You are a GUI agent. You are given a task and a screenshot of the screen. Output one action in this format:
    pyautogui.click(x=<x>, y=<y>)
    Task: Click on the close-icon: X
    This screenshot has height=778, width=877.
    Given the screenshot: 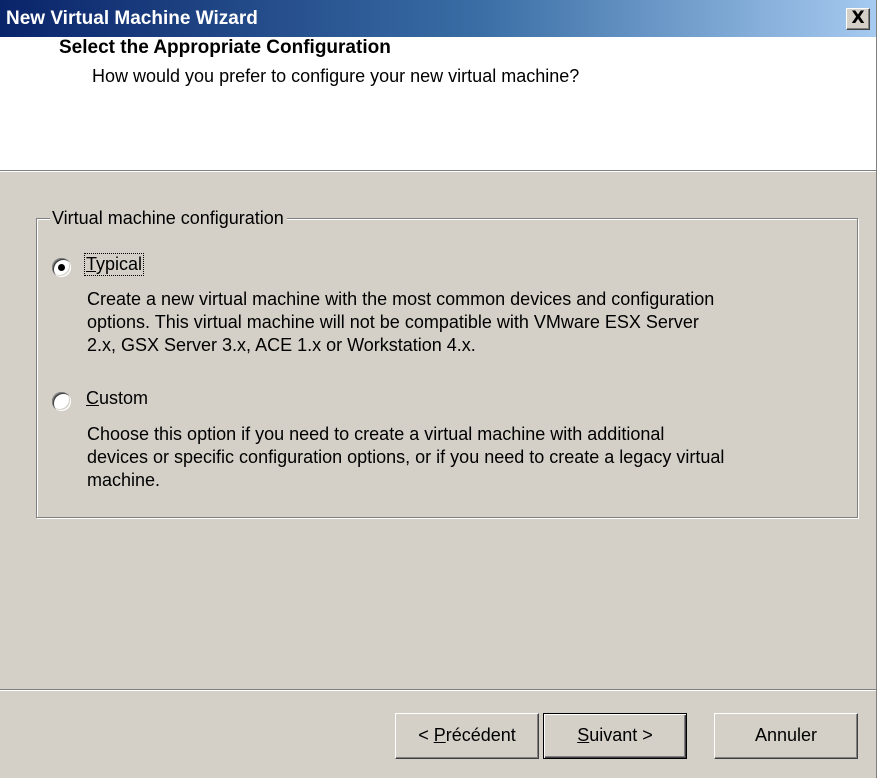 What is the action you would take?
    pyautogui.click(x=858, y=18)
    